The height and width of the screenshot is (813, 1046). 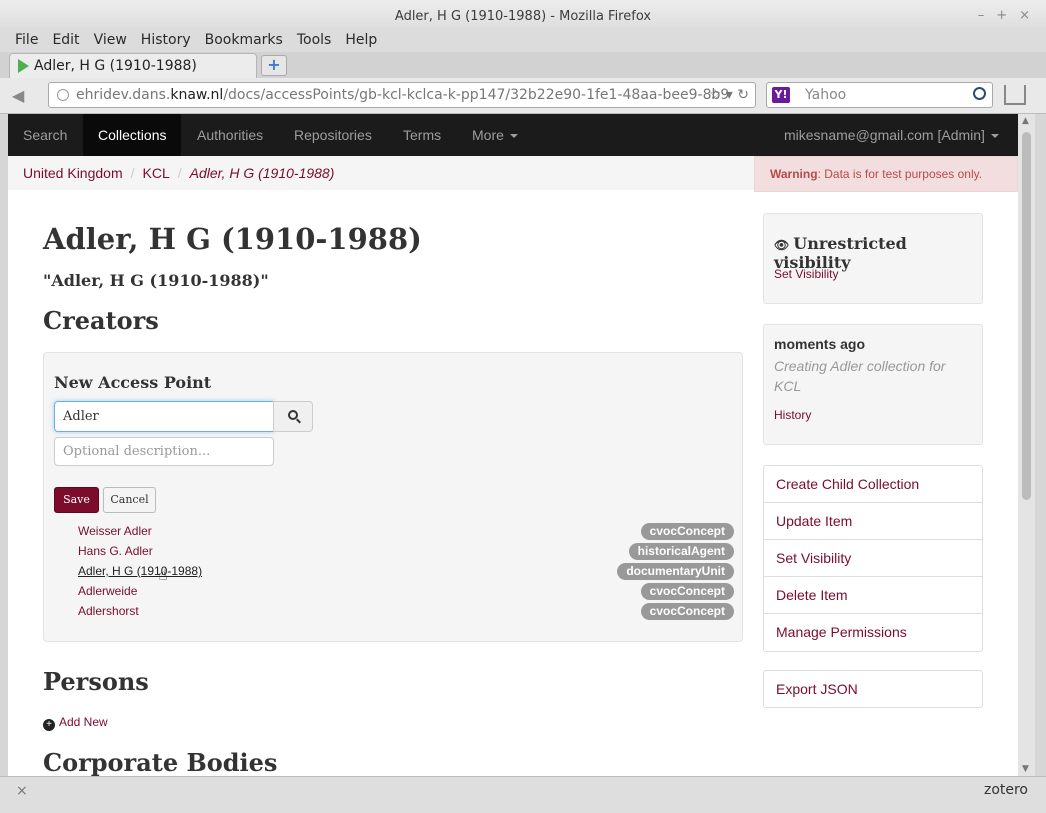 I want to click on url-domain: knaw.nl, so click(x=197, y=95).